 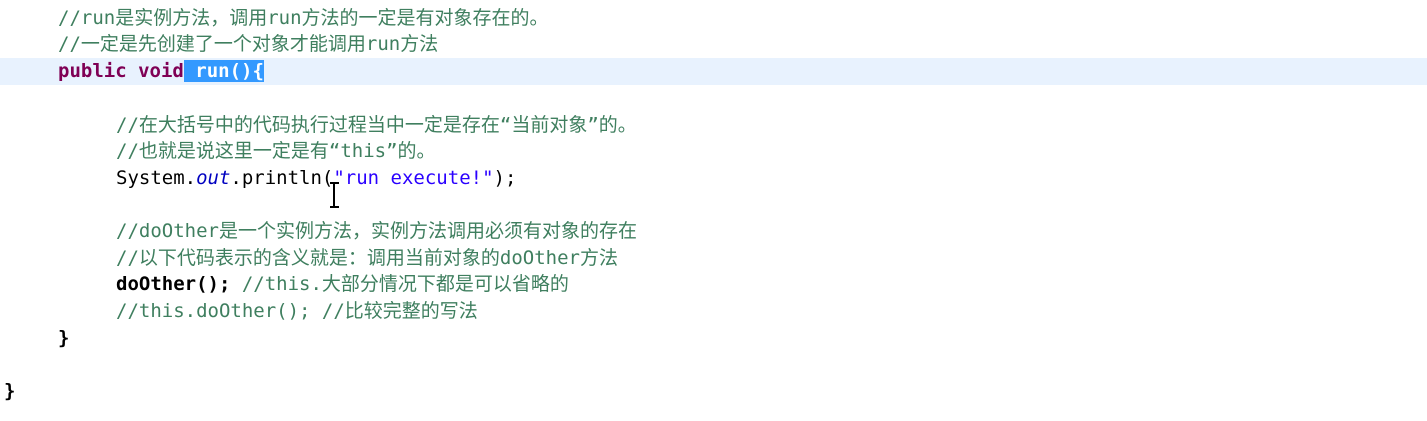 I want to click on code-line-4: //在大括号中的代码执行过程当中一定是存在“当前对象”的。, so click(x=713, y=125).